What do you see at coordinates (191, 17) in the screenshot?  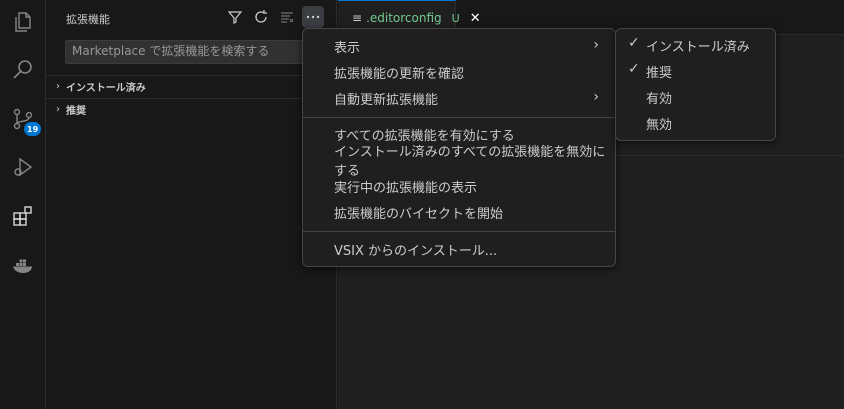 I see `sidebar-header: 拡張機能` at bounding box center [191, 17].